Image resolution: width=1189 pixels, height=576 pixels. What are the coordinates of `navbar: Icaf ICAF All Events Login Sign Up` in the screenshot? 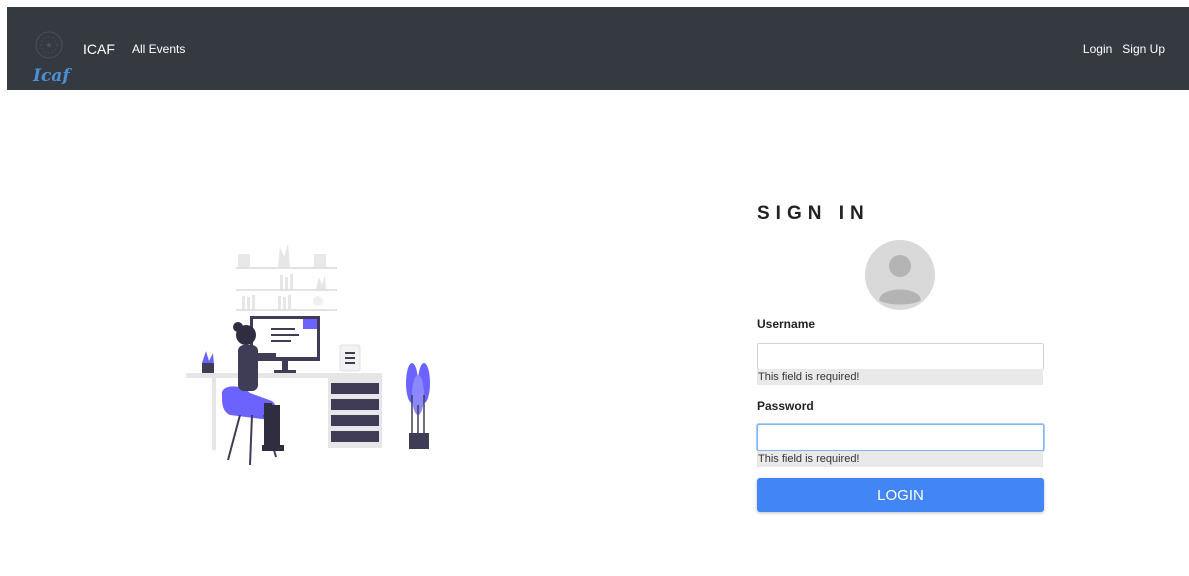 It's located at (598, 48).